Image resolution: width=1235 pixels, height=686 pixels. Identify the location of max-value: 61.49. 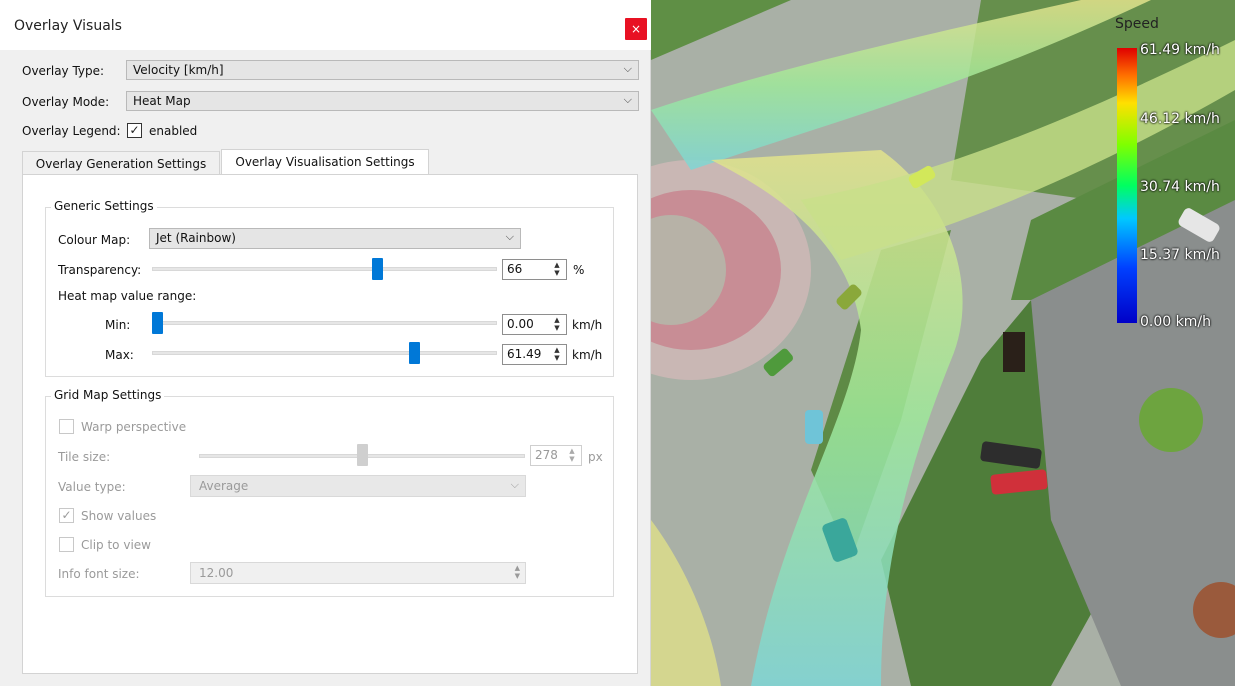
(524, 354).